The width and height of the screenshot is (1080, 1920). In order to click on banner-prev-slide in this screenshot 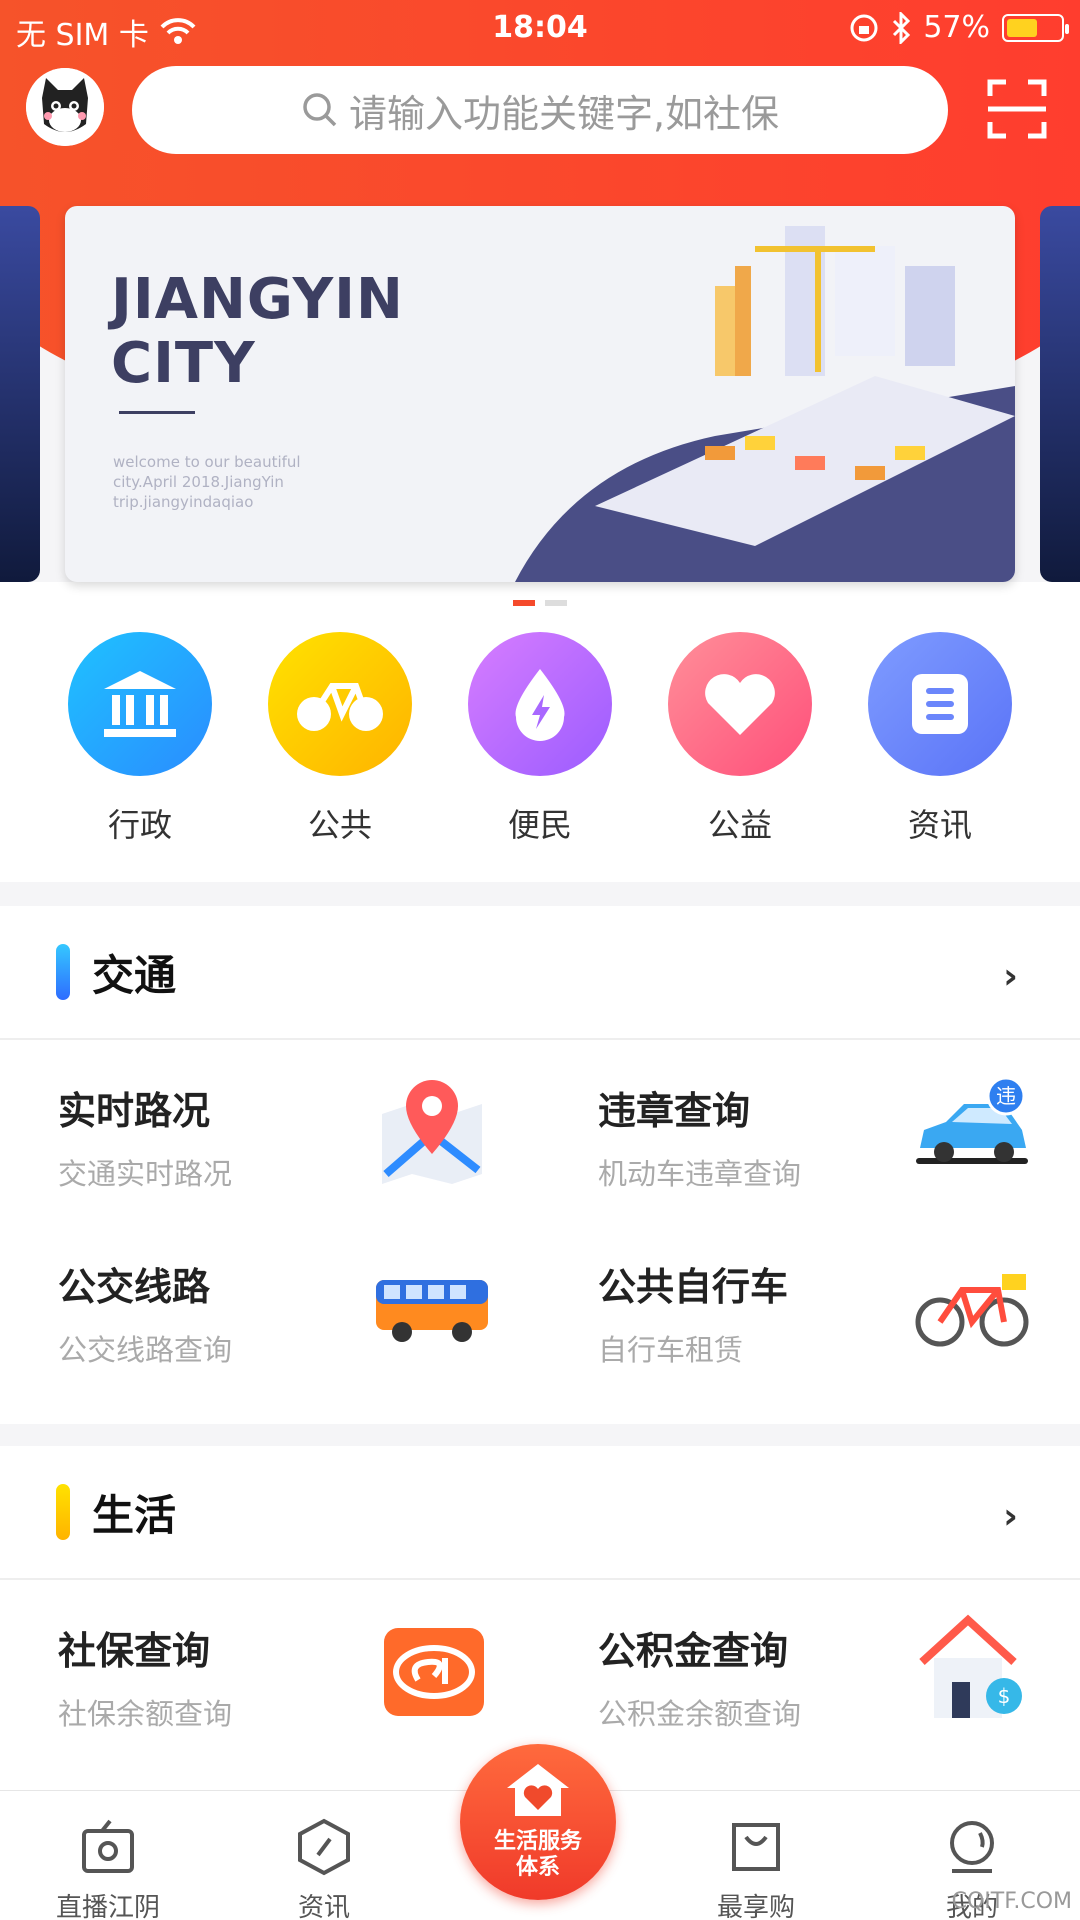, I will do `click(20, 394)`.